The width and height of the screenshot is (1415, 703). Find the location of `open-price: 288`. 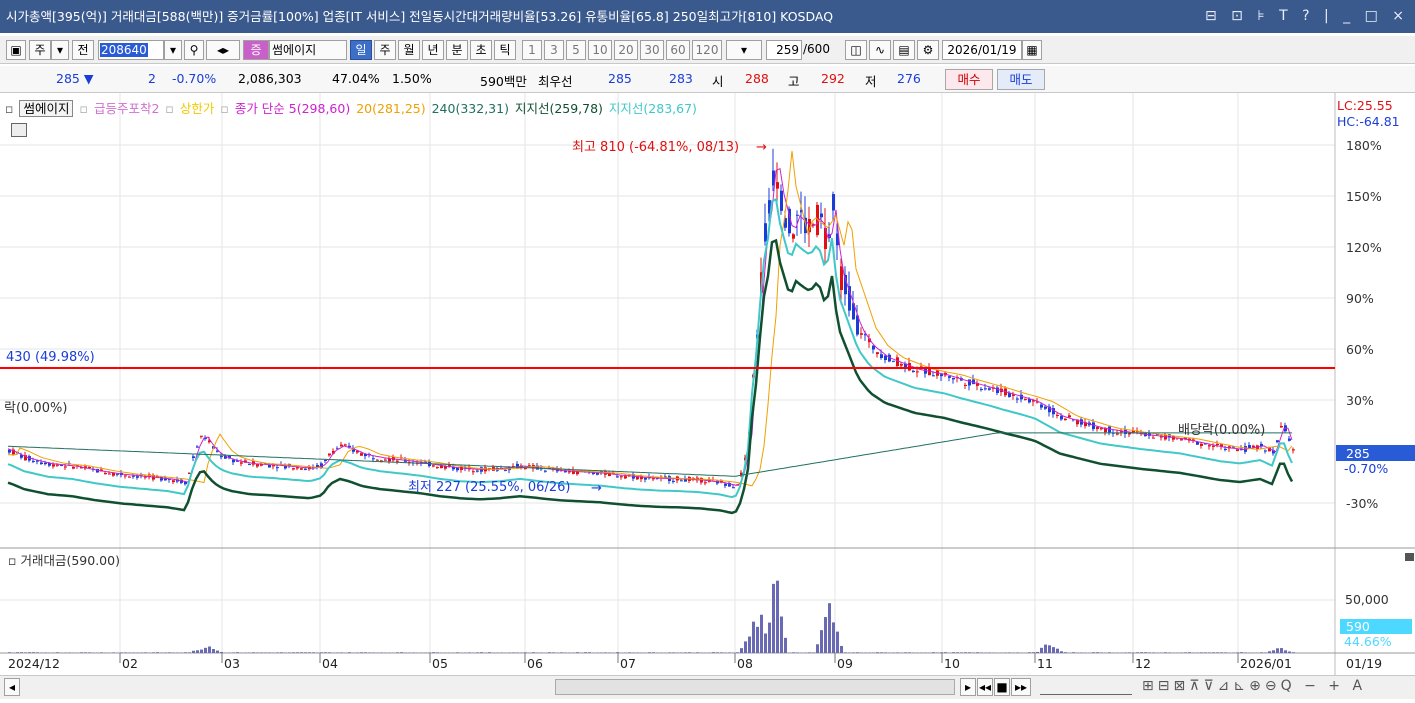

open-price: 288 is located at coordinates (757, 78).